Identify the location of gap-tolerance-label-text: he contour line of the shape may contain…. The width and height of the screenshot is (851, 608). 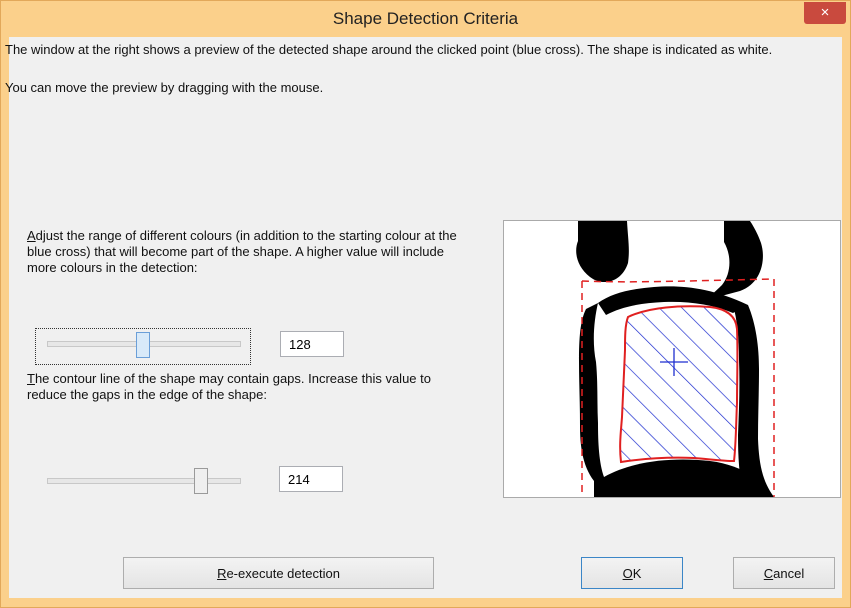
(229, 386).